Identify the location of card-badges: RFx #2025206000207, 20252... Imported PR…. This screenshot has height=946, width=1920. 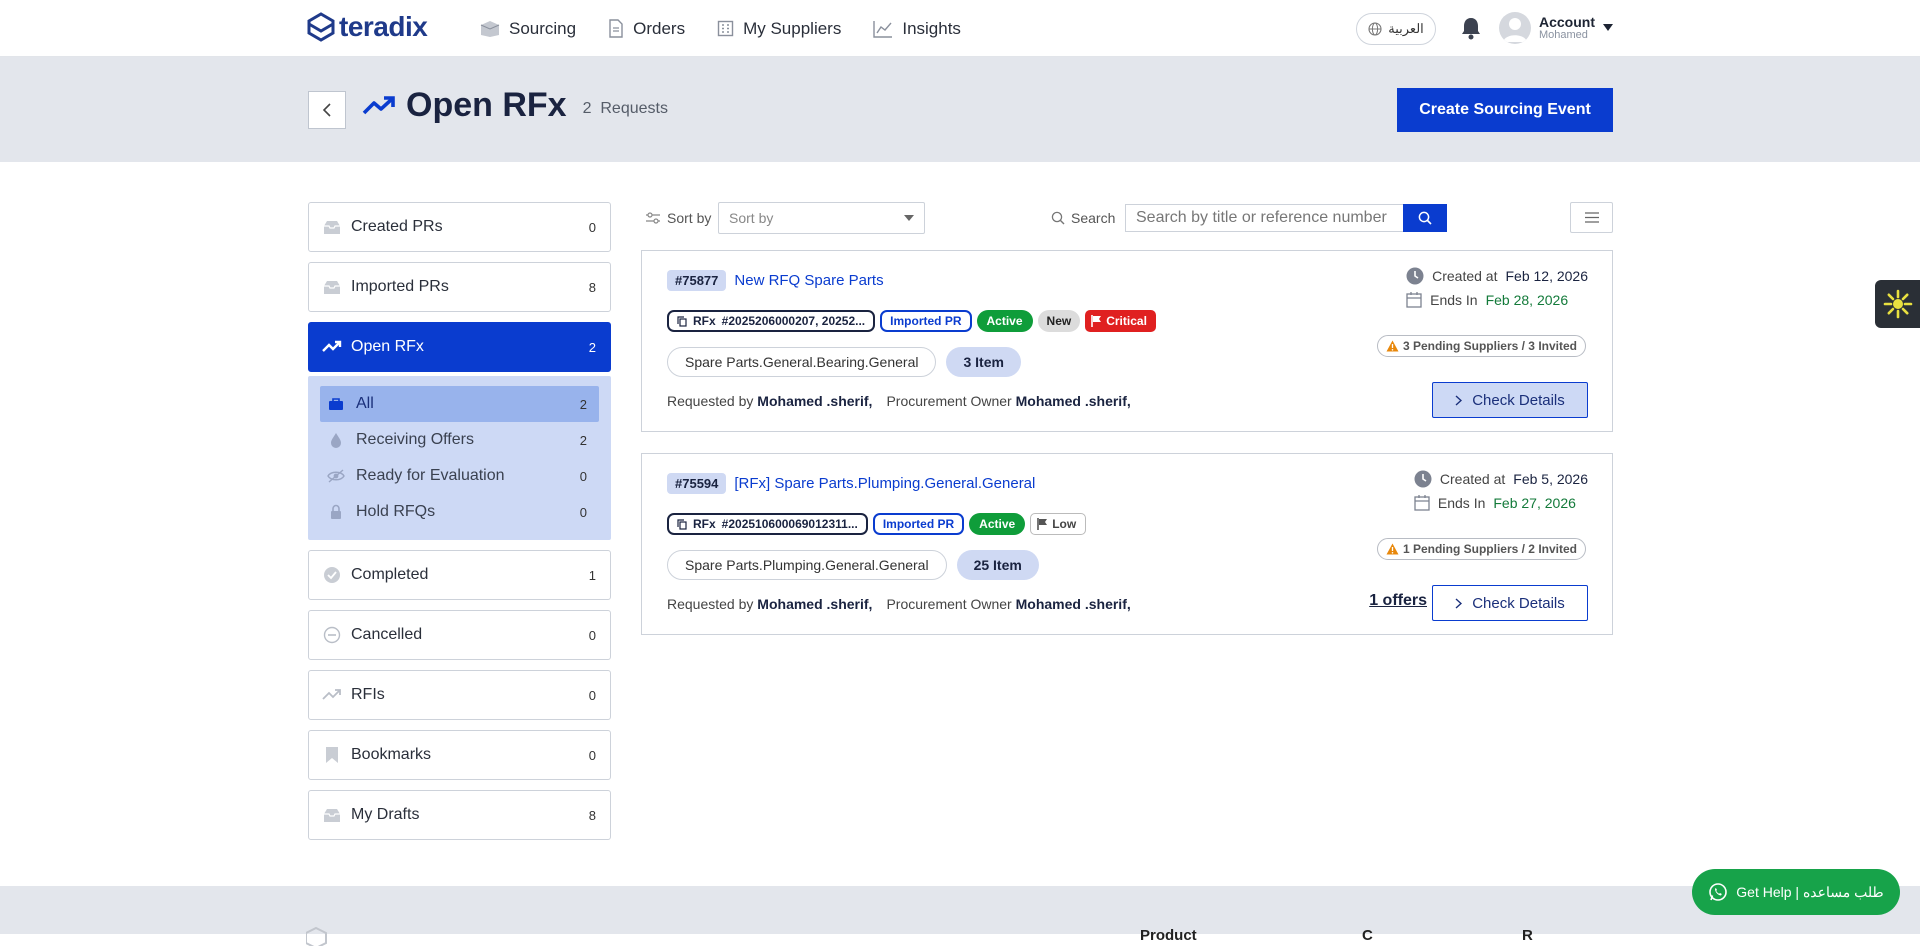
(911, 321).